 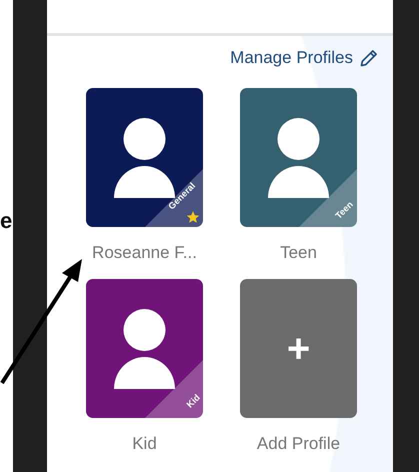 I want to click on manage-profiles-link: Manage Profiles, so click(x=304, y=58).